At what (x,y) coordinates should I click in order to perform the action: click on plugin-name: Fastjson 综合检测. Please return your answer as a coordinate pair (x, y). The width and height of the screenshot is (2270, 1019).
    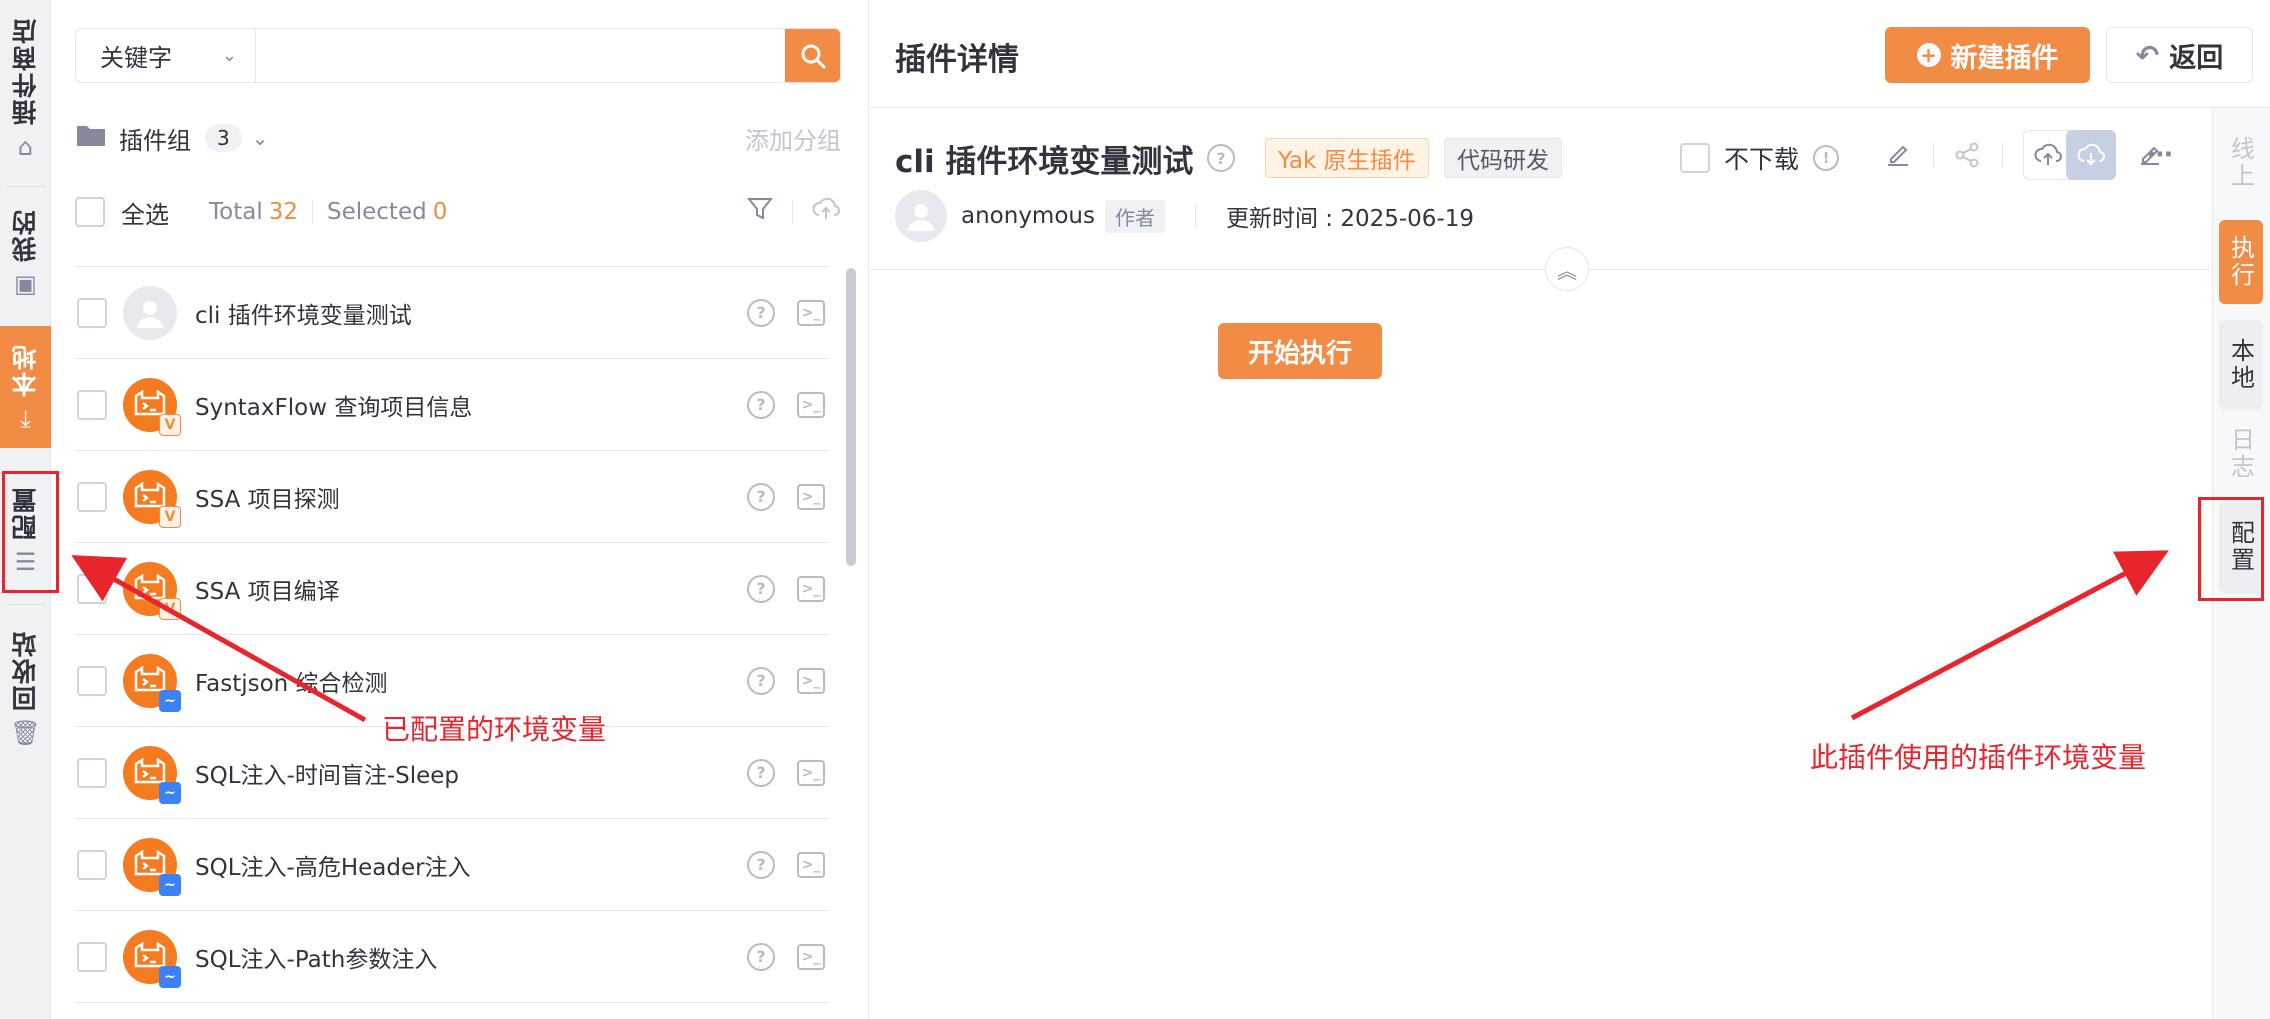
    Looking at the image, I should click on (471, 681).